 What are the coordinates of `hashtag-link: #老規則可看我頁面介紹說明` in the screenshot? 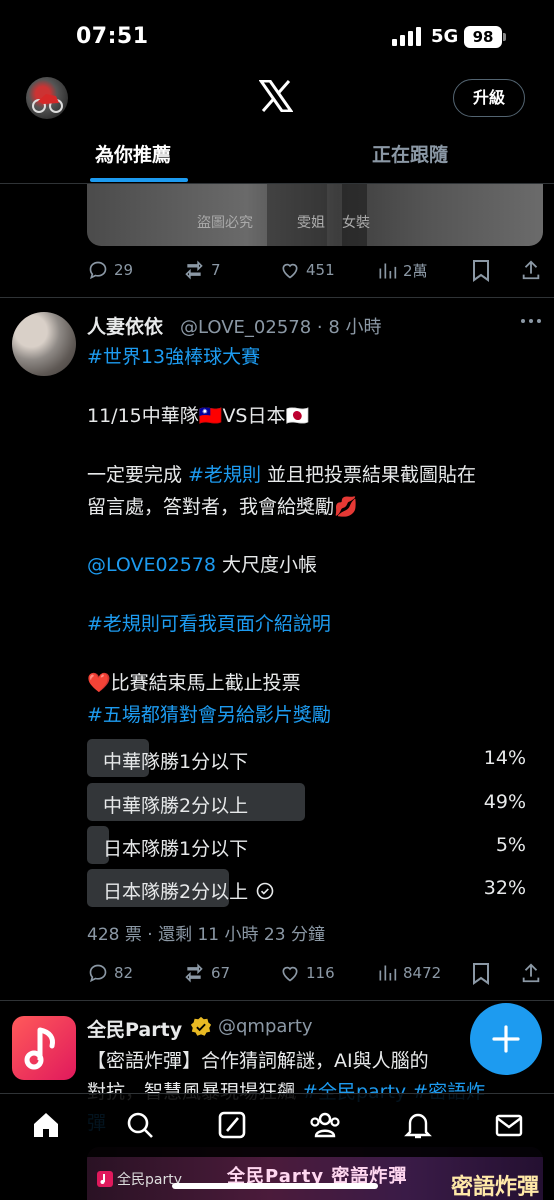 It's located at (209, 622).